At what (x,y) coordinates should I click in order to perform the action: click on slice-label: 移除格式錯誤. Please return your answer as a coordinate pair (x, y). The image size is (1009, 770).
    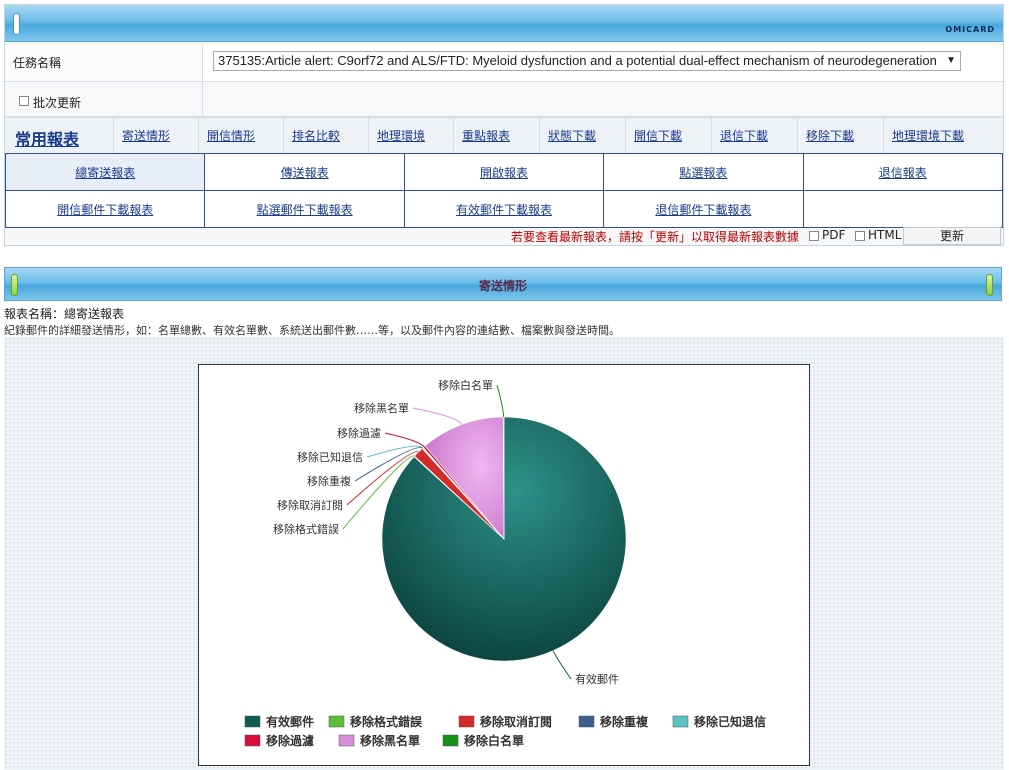
    Looking at the image, I should click on (306, 529).